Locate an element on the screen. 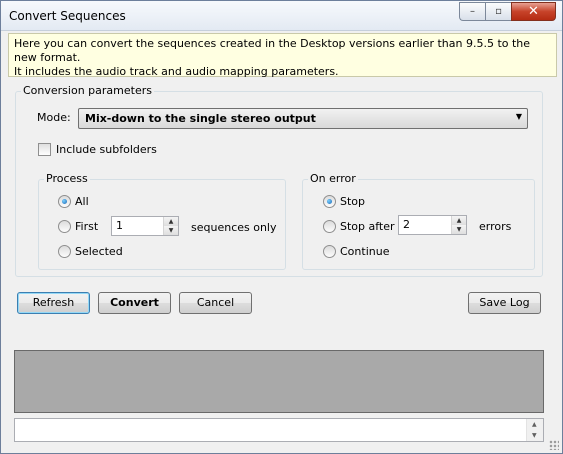 This screenshot has width=563, height=454. scroll-up-icon: ▲ is located at coordinates (534, 424).